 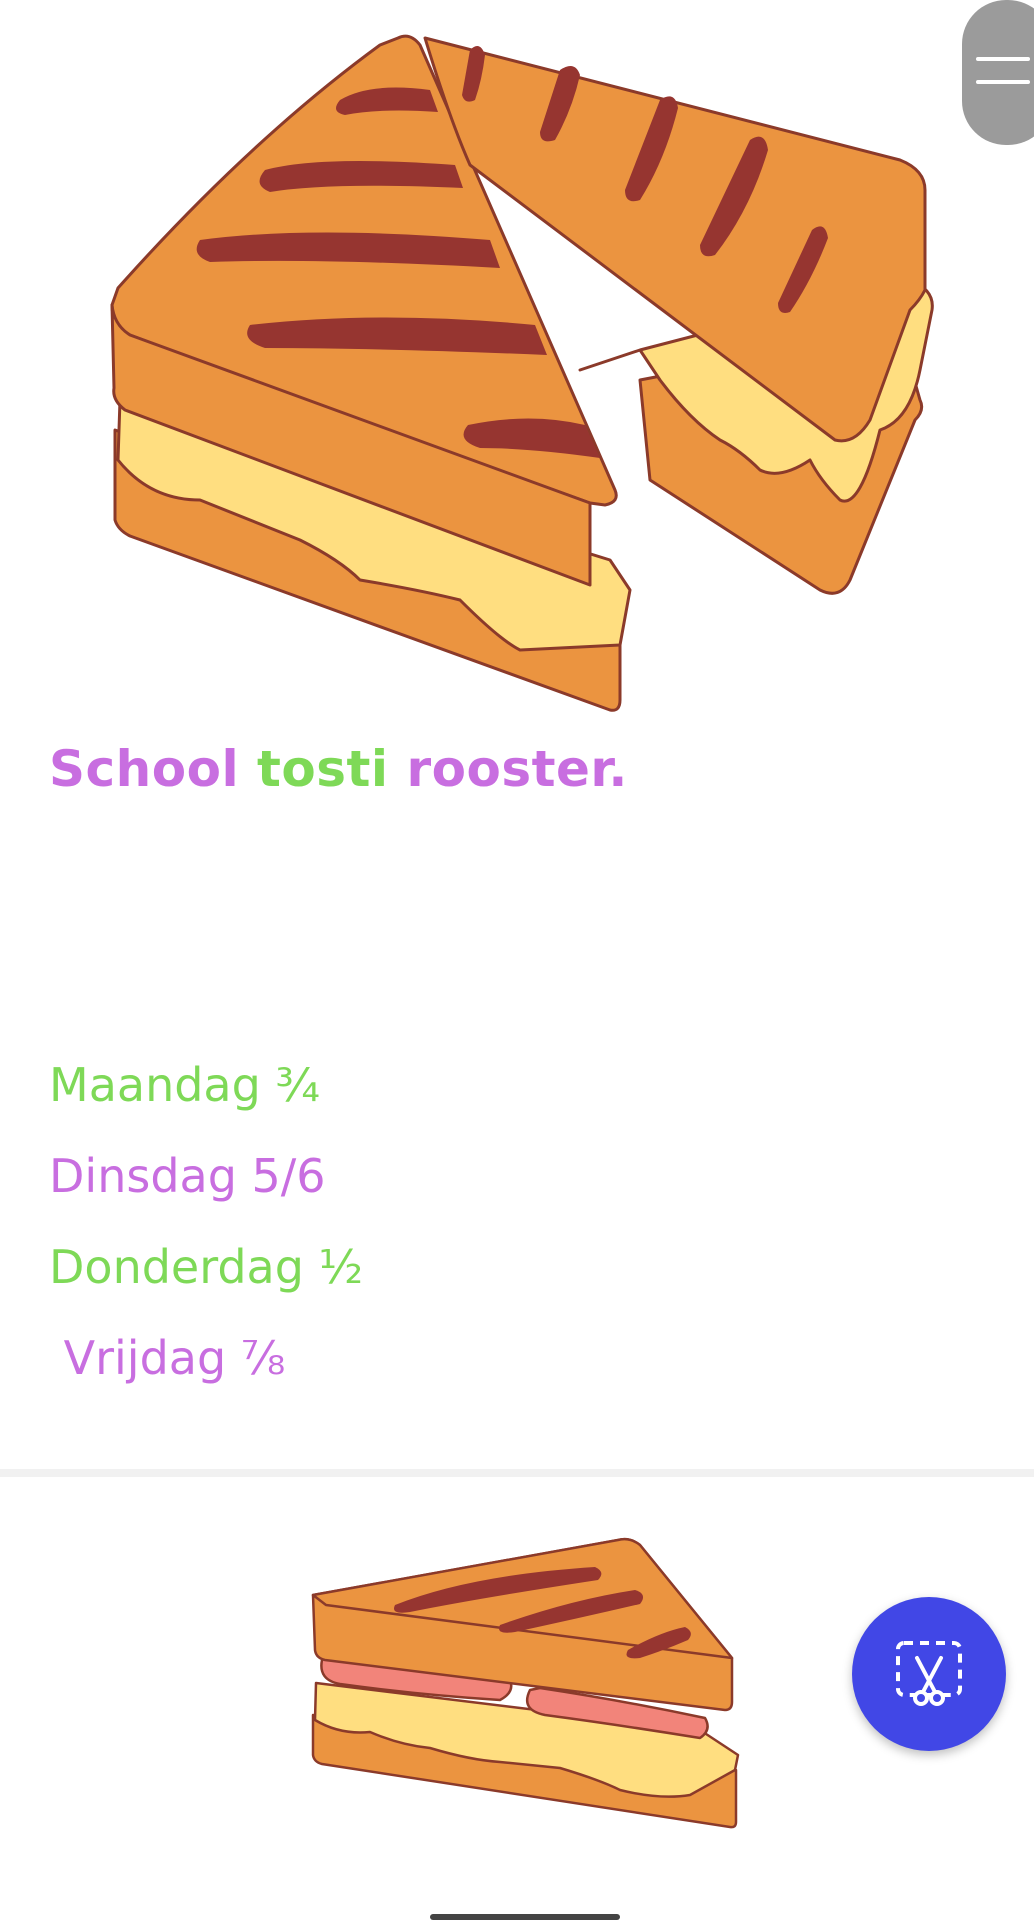 What do you see at coordinates (517, 1473) in the screenshot?
I see `section-divider` at bounding box center [517, 1473].